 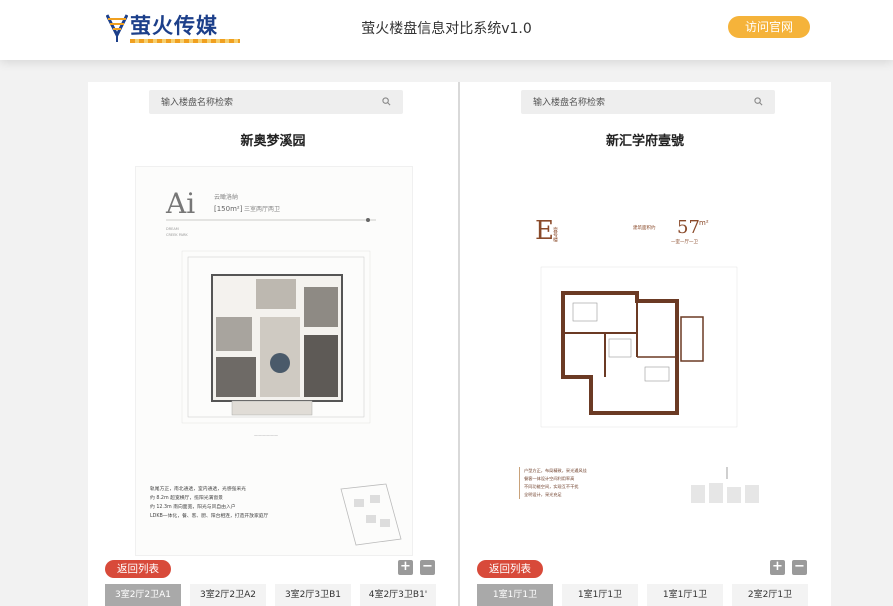 I want to click on visit-website-button: 访问官网, so click(x=769, y=27).